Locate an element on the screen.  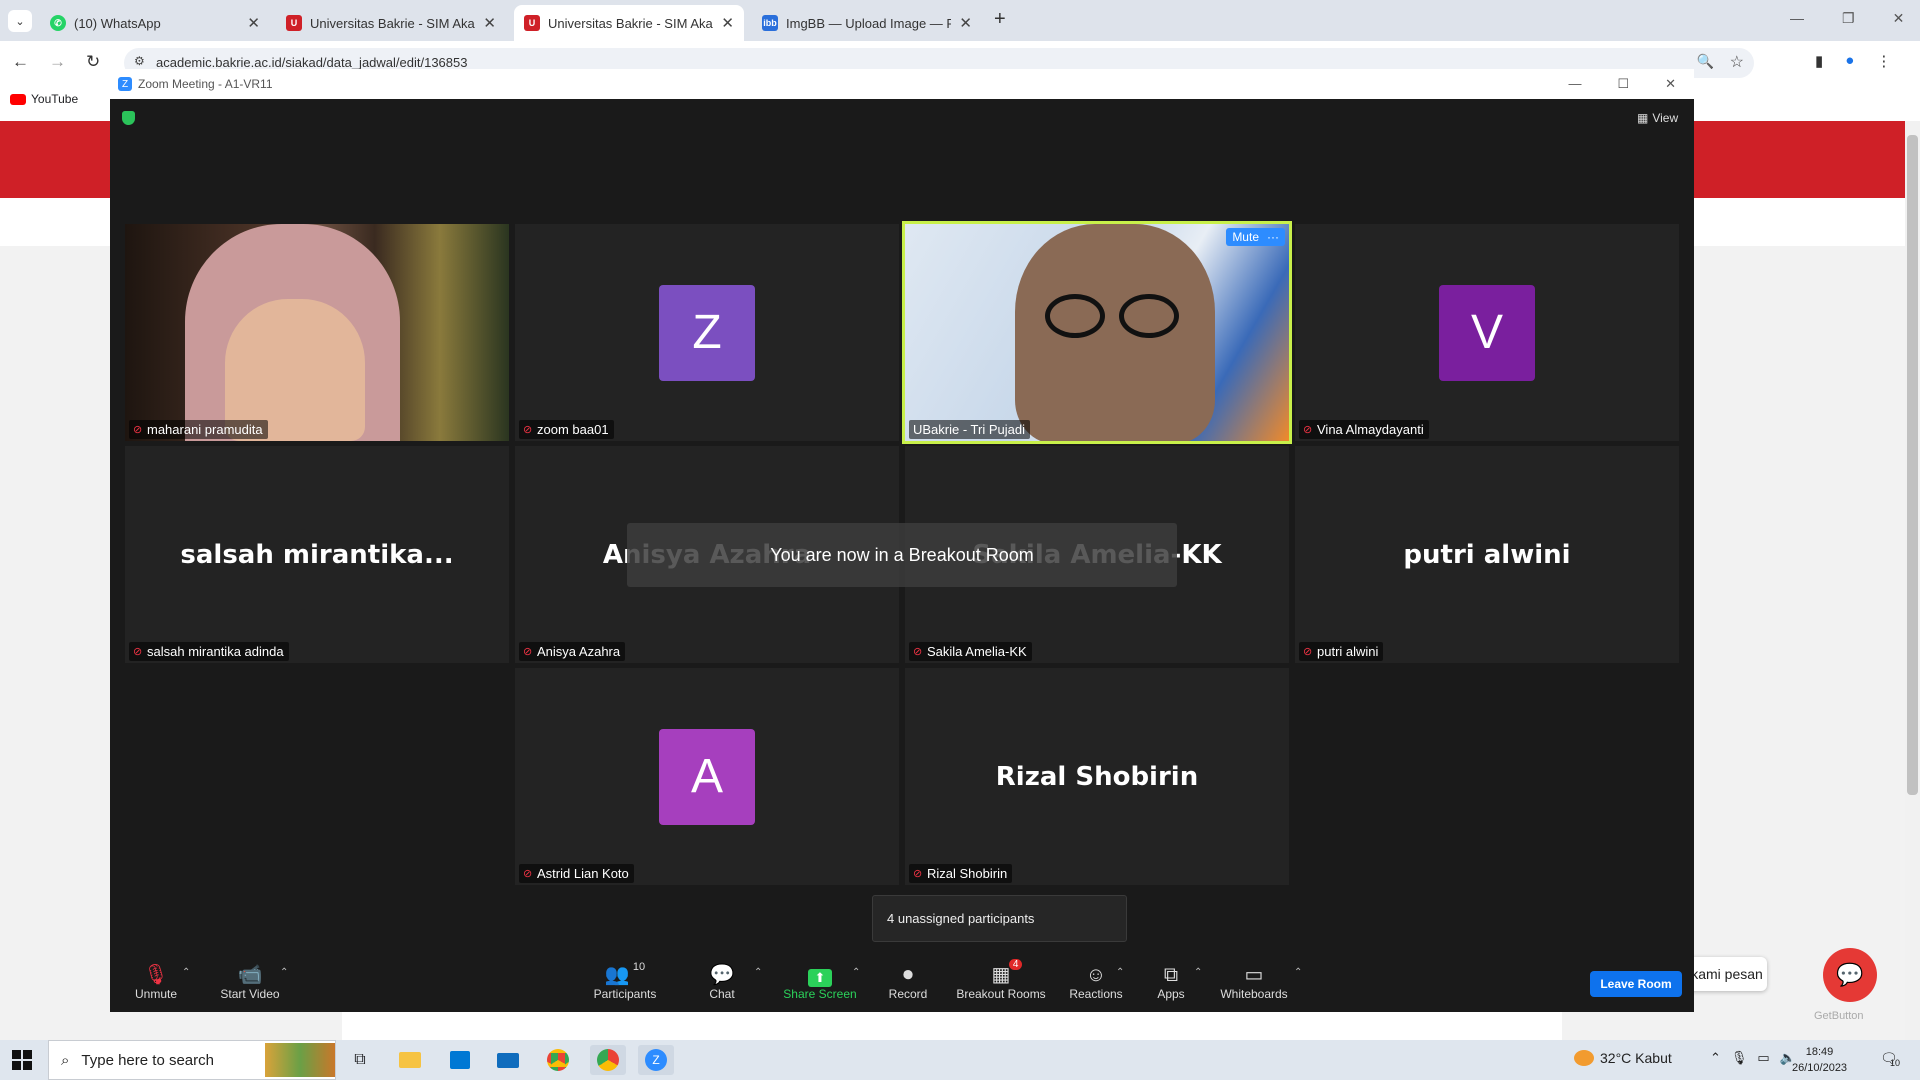
audio-options-caret-icon: ⌃ is located at coordinates (186, 972).